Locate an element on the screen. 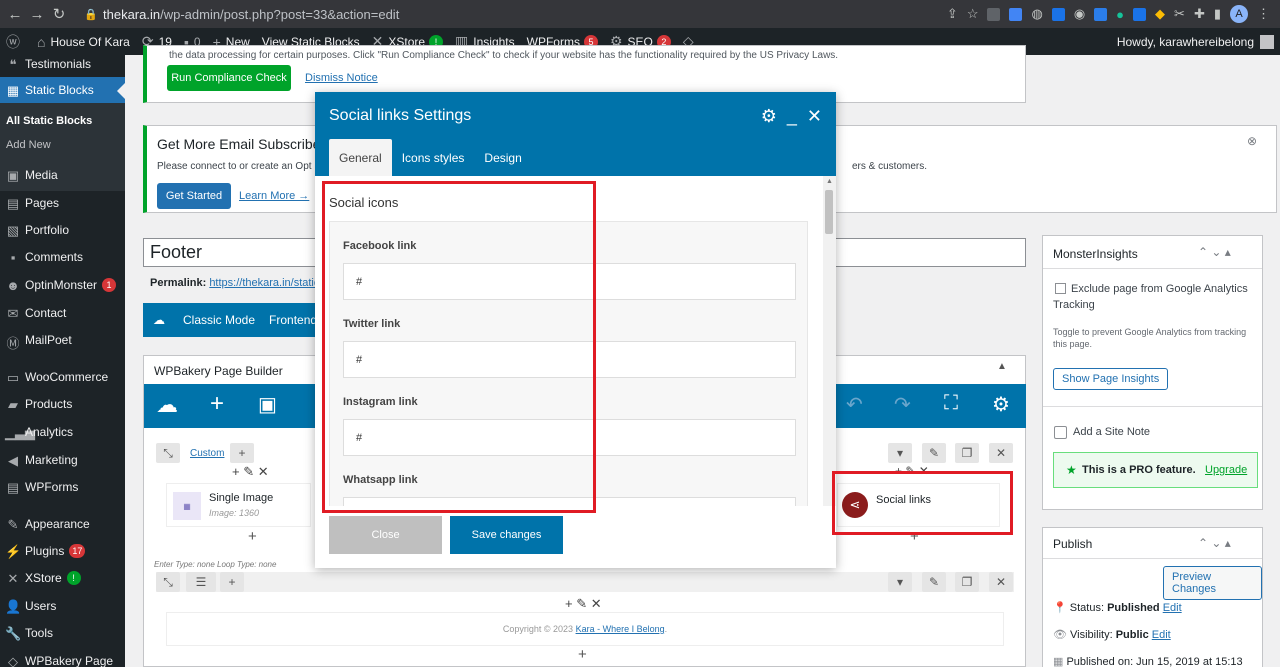  redo-icon: ↷ is located at coordinates (902, 404).